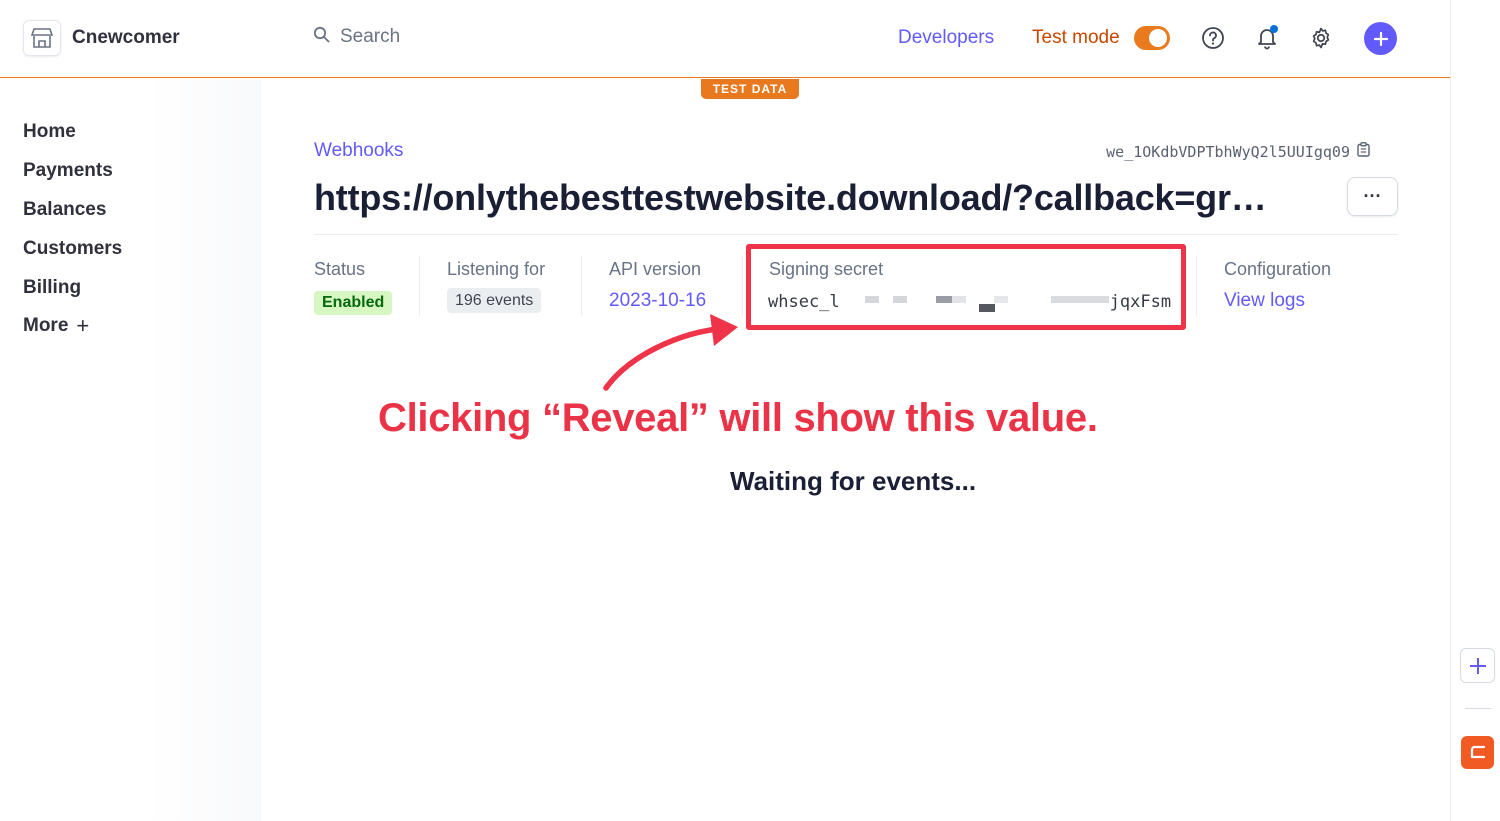  What do you see at coordinates (1267, 38) in the screenshot?
I see `bell-icon` at bounding box center [1267, 38].